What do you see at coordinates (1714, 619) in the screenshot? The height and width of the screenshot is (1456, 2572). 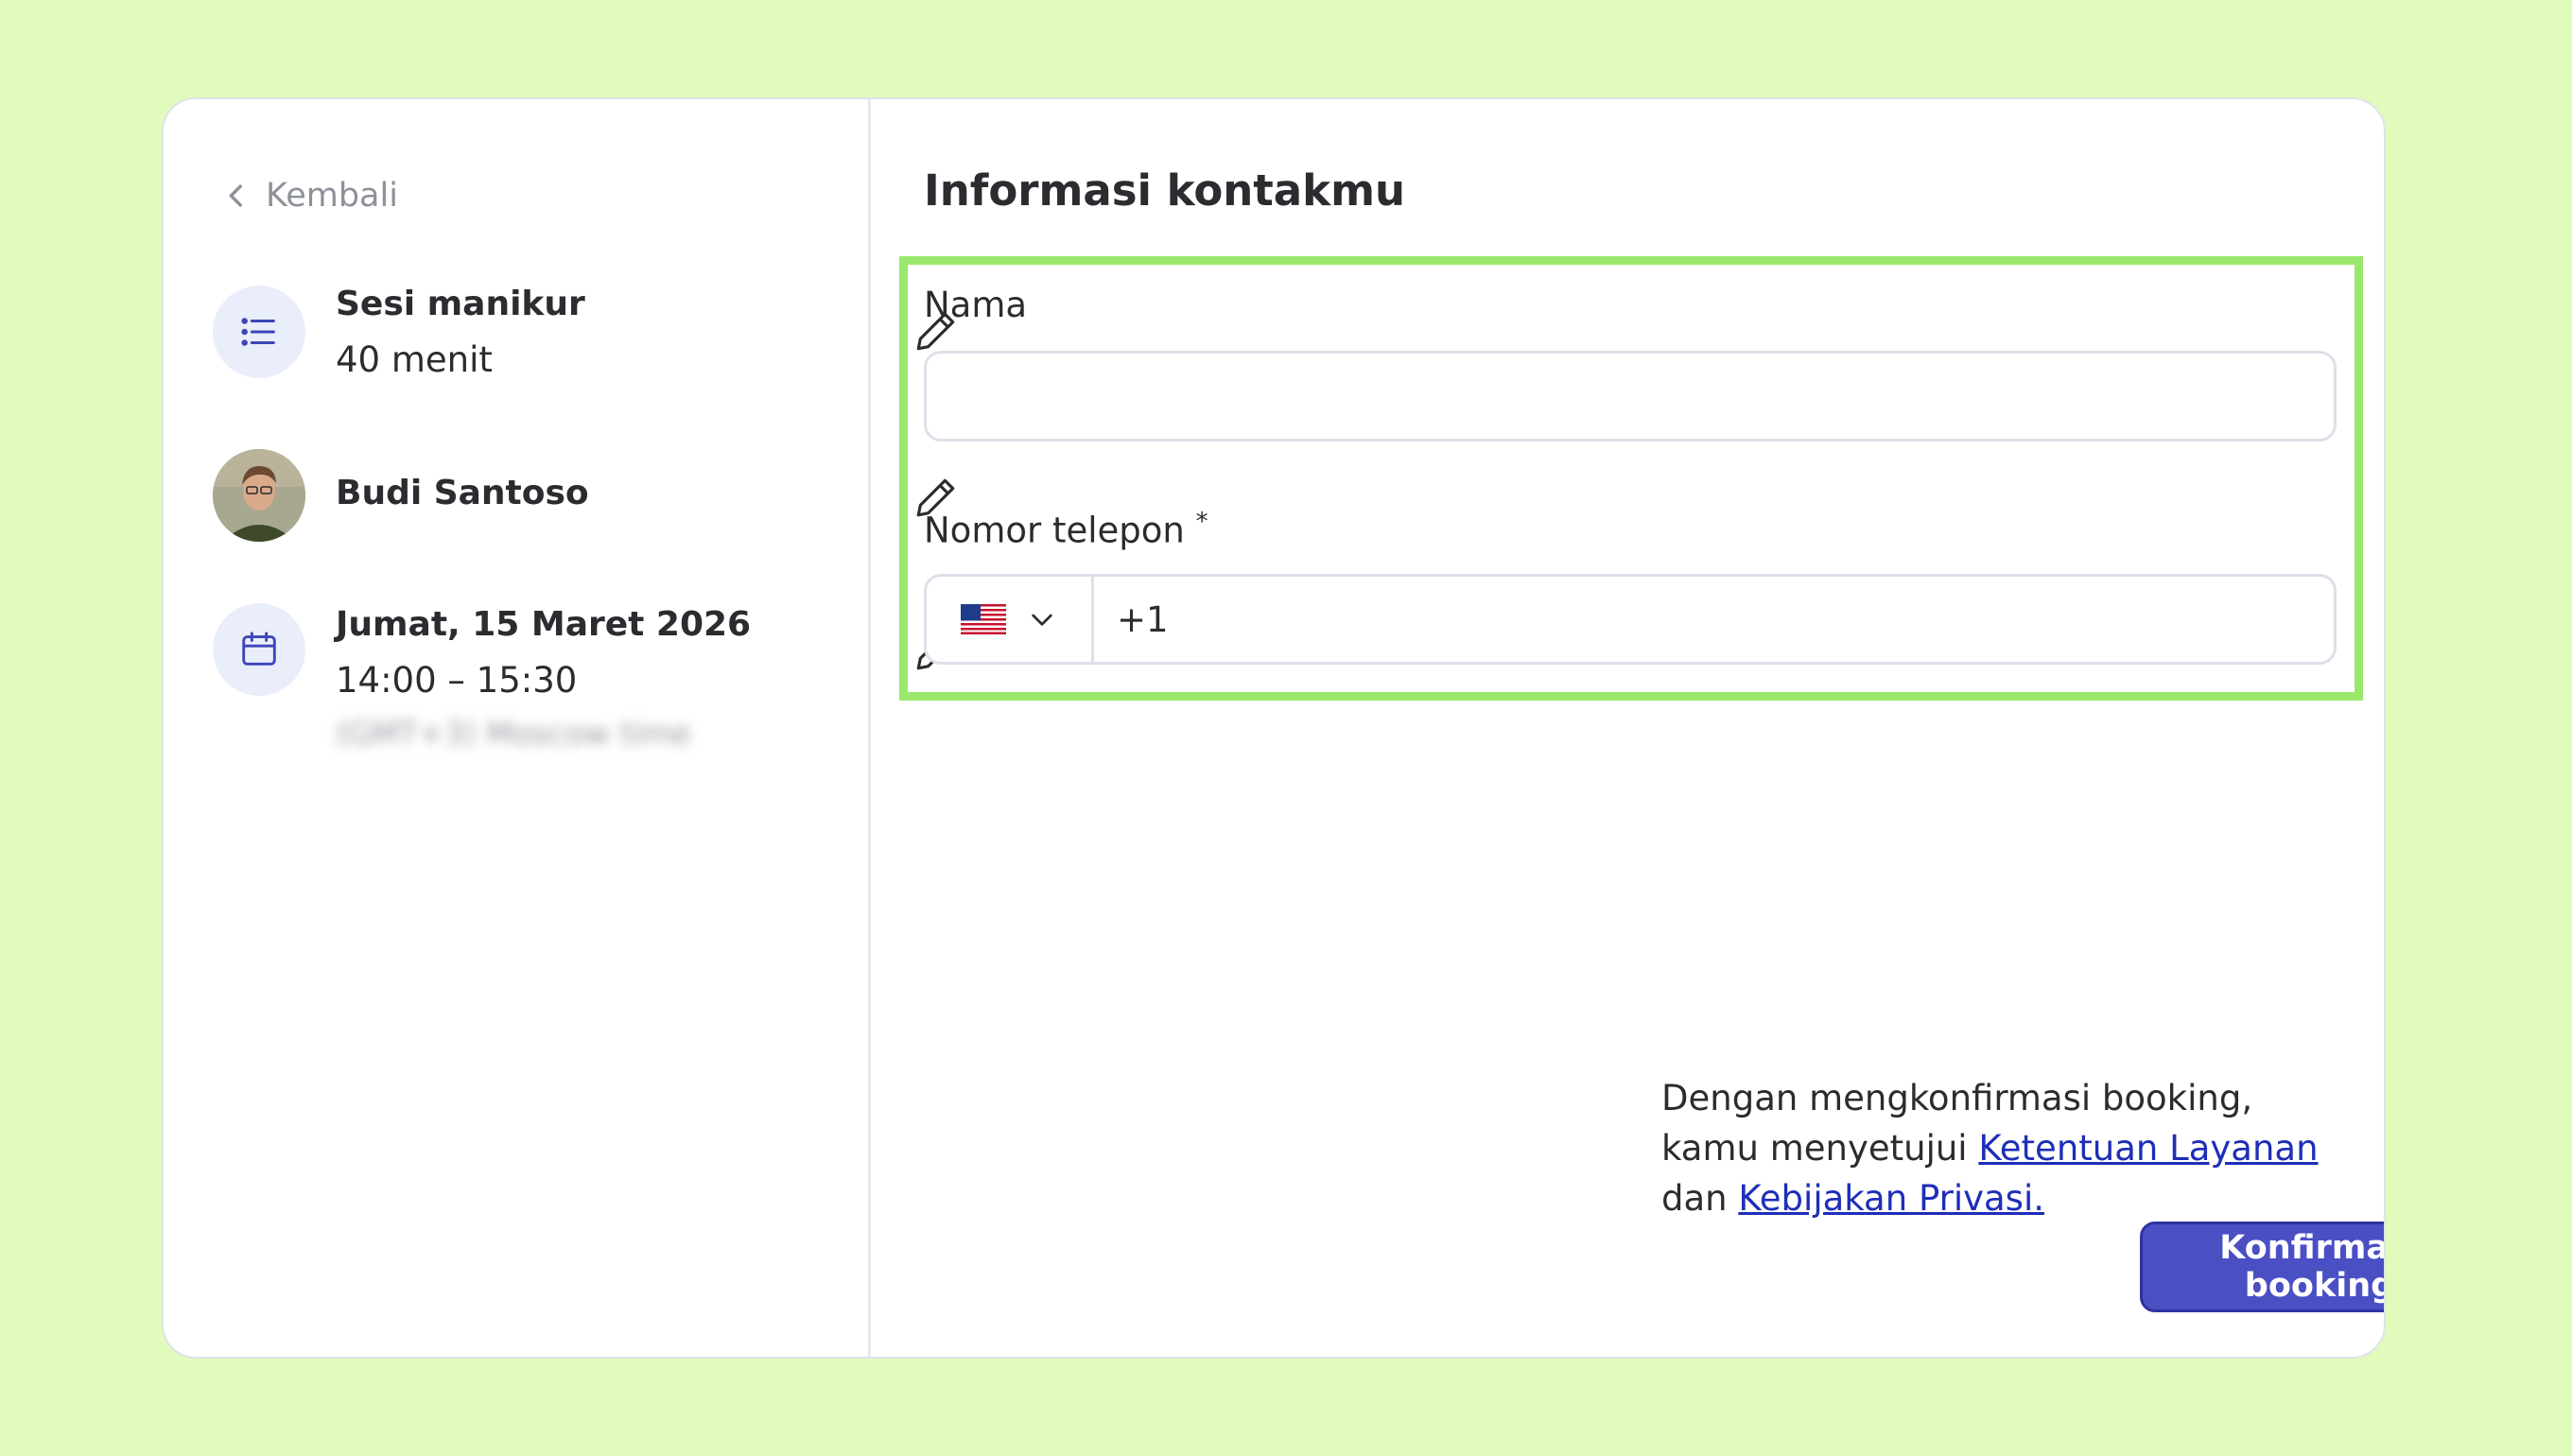 I see `phone-input` at bounding box center [1714, 619].